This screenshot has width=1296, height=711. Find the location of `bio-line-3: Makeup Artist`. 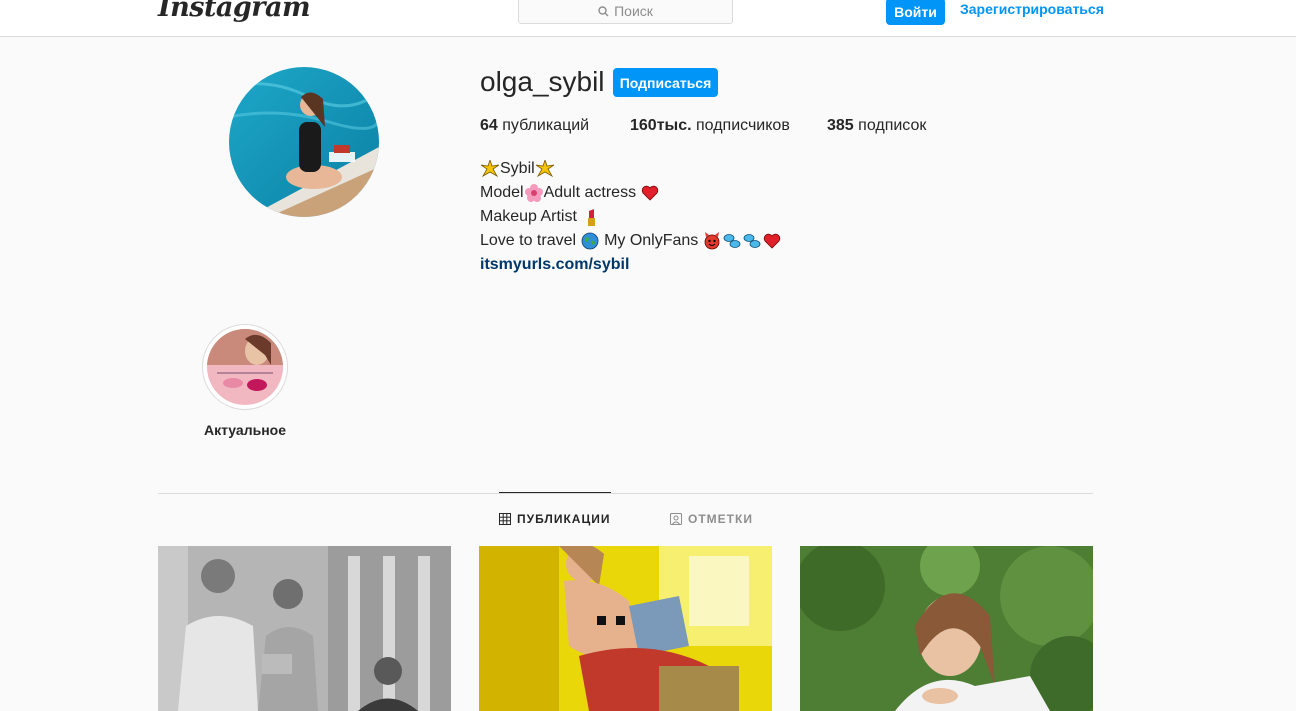

bio-line-3: Makeup Artist is located at coordinates (631, 217).